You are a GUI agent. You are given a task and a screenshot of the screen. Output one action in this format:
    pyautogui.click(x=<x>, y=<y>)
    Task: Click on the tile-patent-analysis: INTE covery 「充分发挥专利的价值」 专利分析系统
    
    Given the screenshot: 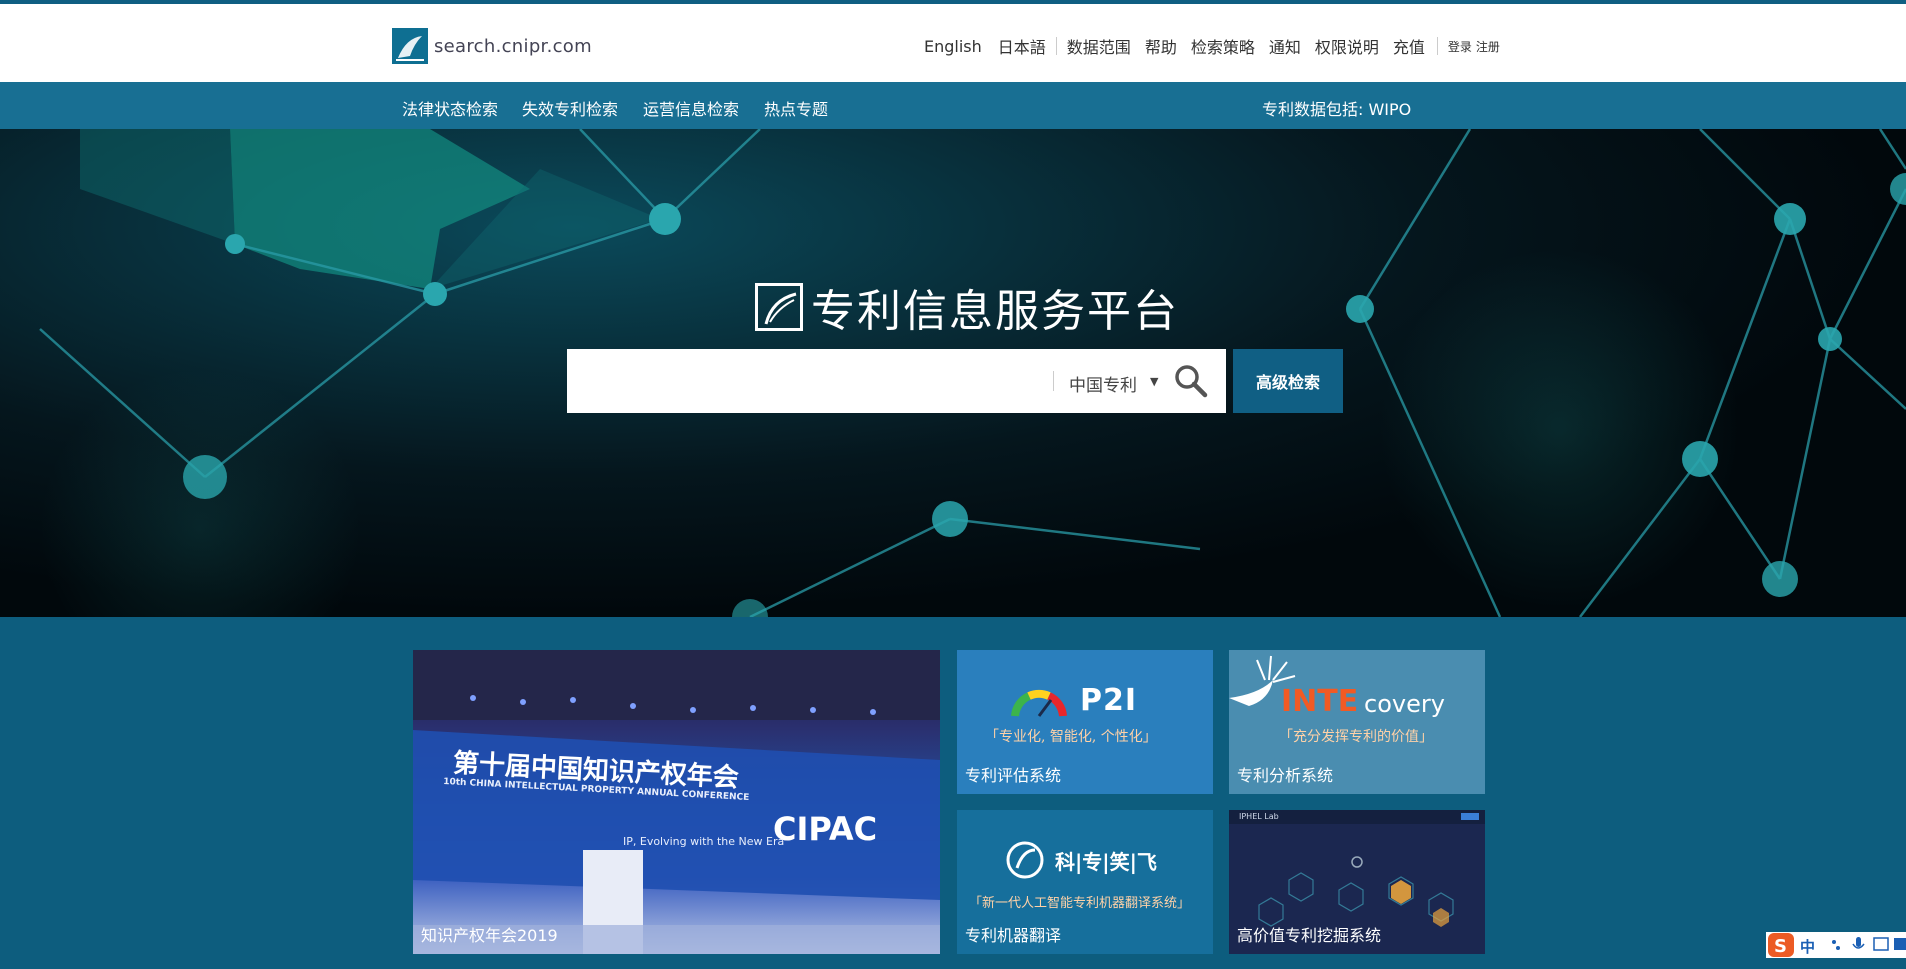 What is the action you would take?
    pyautogui.click(x=1357, y=722)
    